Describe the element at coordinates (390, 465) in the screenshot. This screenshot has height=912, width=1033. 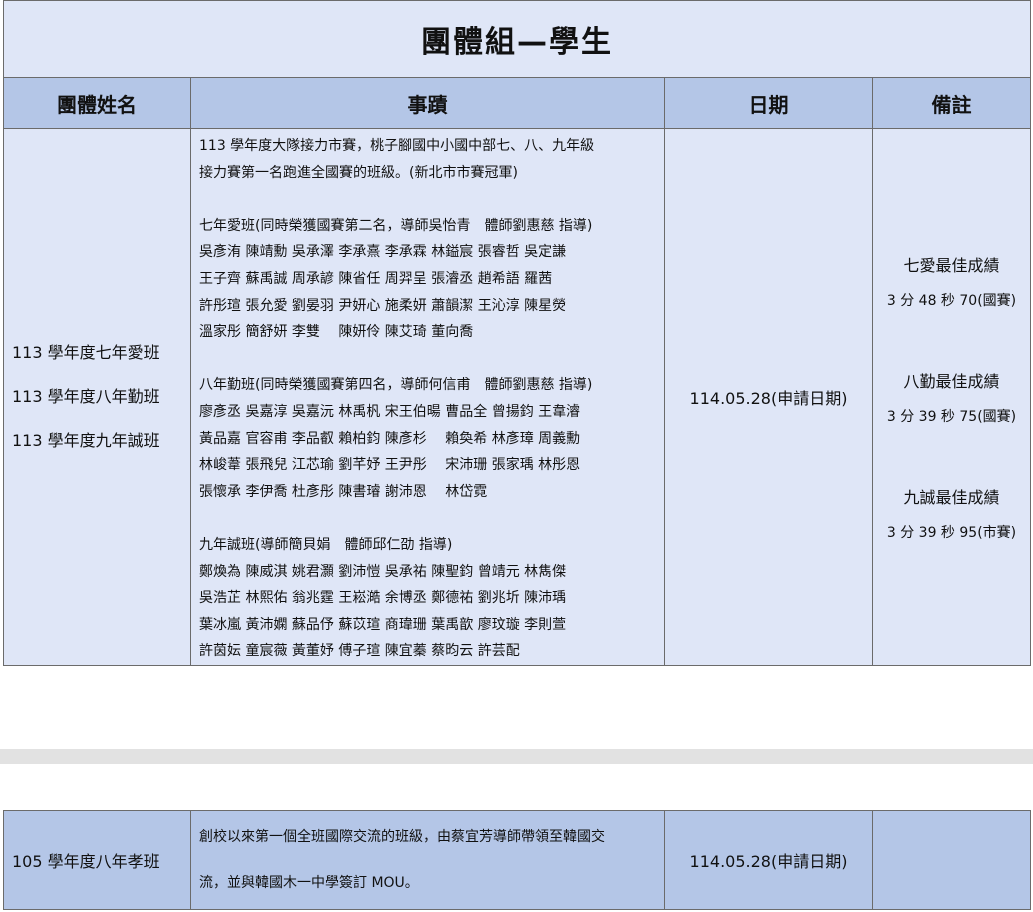
I see `deed-line: 林峻葦 張飛兒 江芯瑜 劉芊妤 王尹彤 宋沛珊 張家瑀 林彤恩` at that location.